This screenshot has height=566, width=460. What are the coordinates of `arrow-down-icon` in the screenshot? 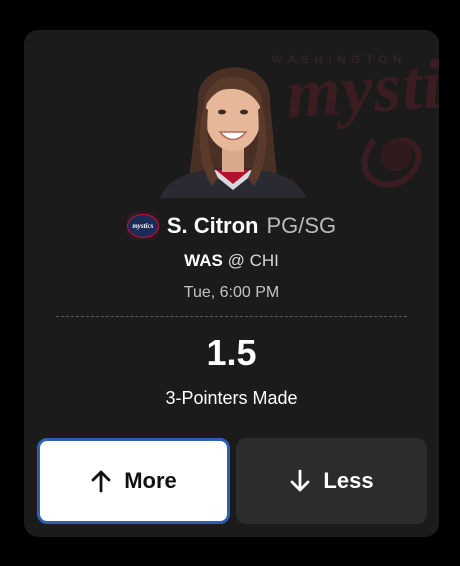 It's located at (300, 480).